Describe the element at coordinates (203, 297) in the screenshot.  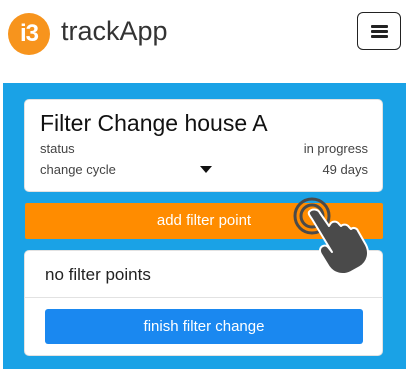
I see `divider` at that location.